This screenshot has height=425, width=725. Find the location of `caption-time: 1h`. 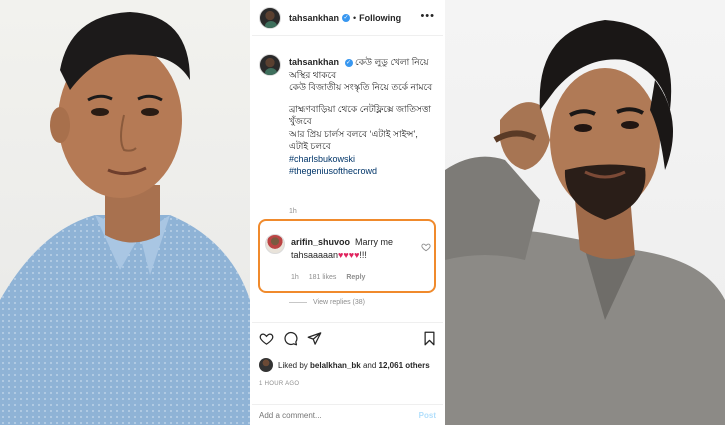

caption-time: 1h is located at coordinates (293, 211).